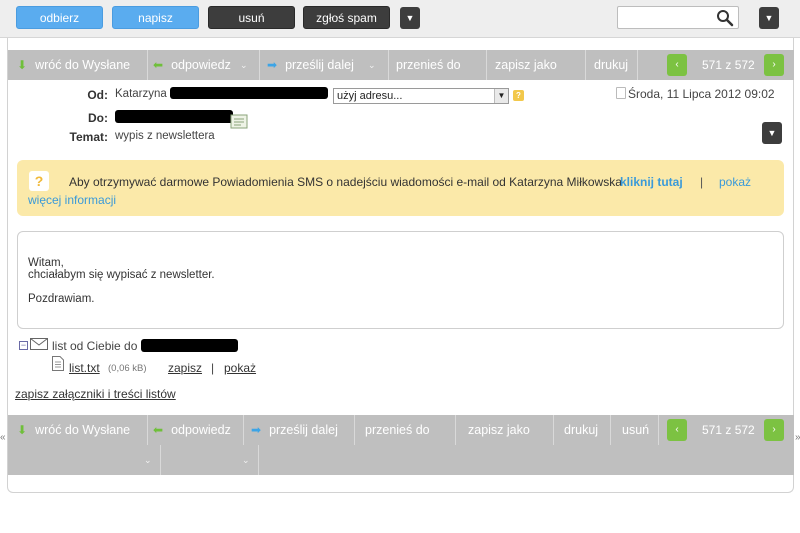 This screenshot has width=800, height=533. I want to click on calendar-icon, so click(621, 93).